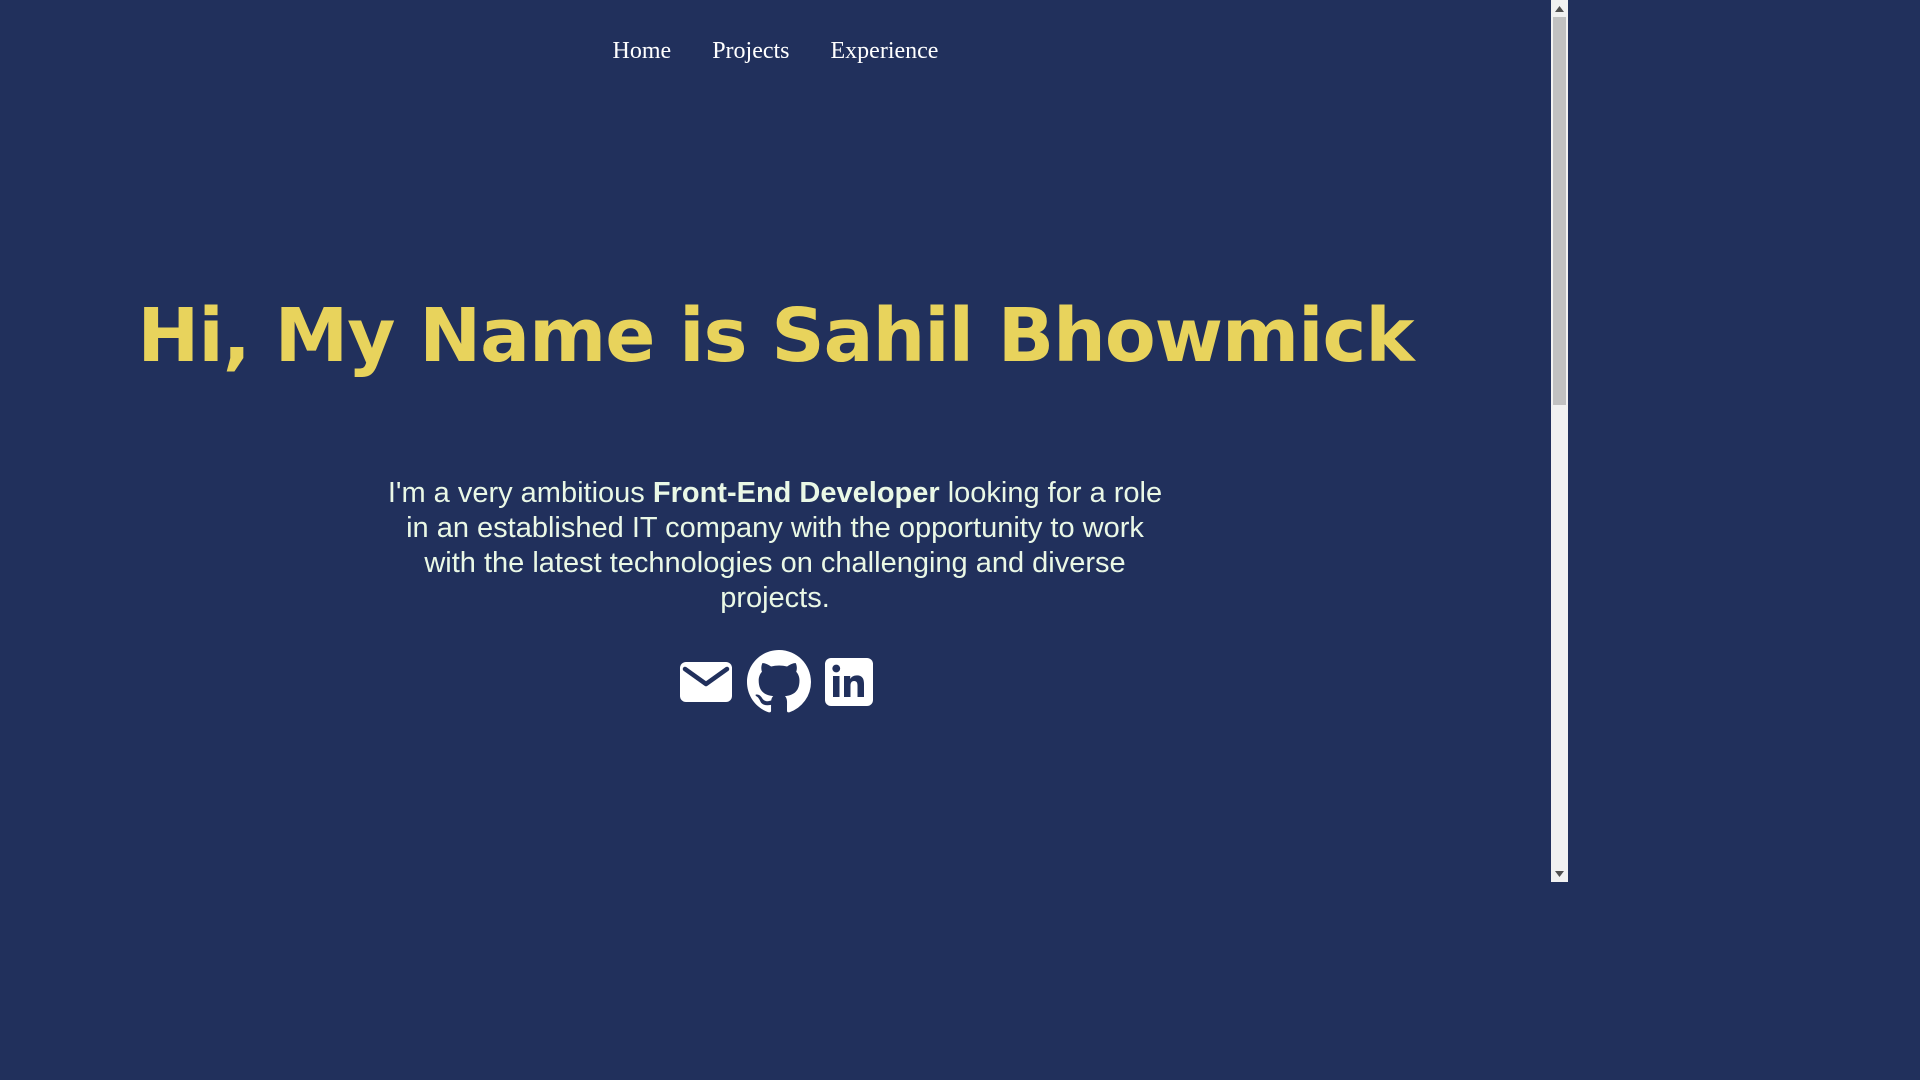  I want to click on top-nav: Home Projects Experience, so click(775, 51).